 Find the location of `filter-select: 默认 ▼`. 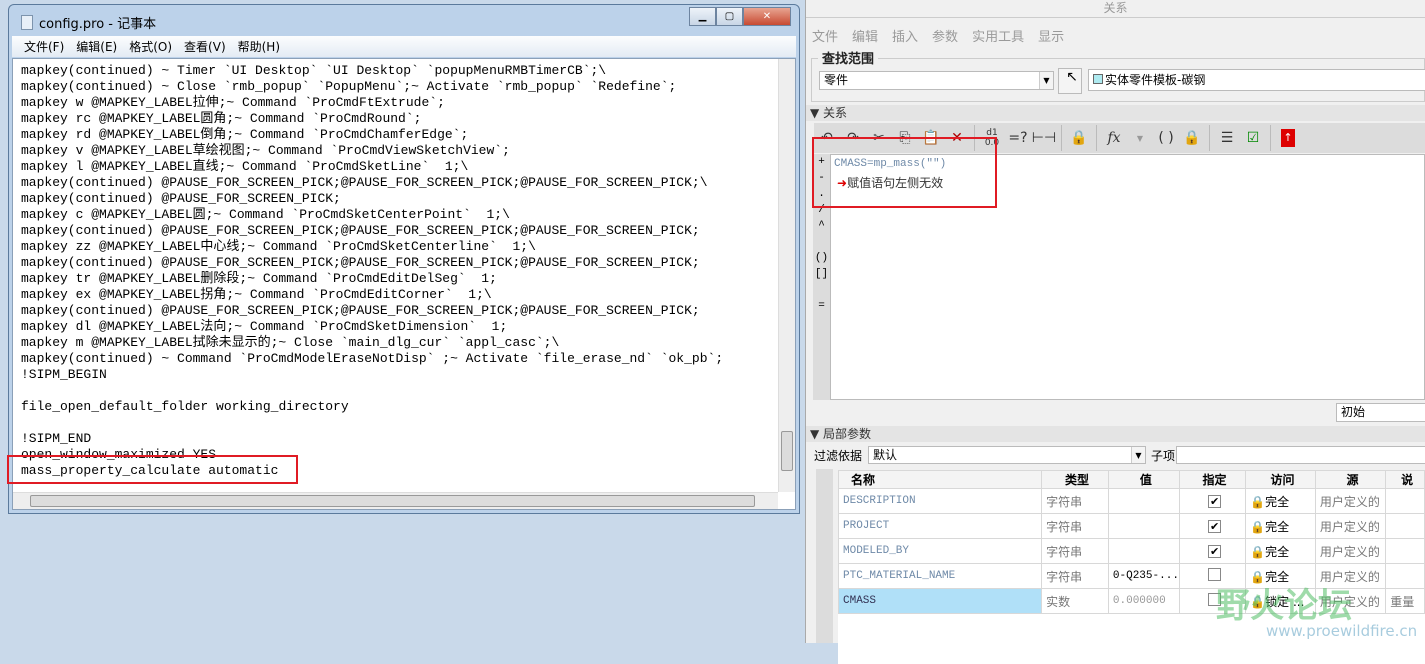

filter-select: 默认 ▼ is located at coordinates (1007, 455).